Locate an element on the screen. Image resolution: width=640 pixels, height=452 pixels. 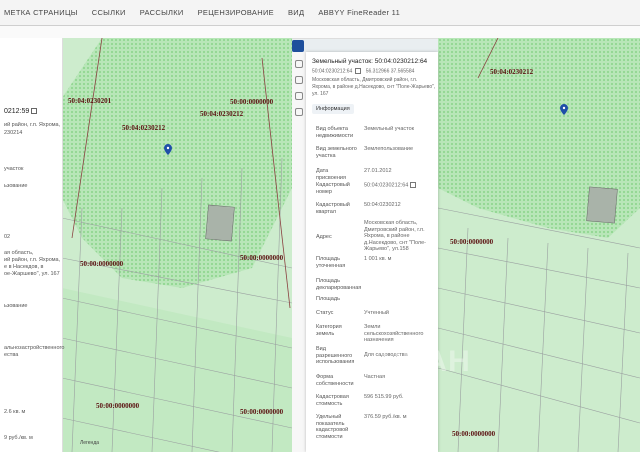
bookmark-icon is located at coordinates (299, 96).